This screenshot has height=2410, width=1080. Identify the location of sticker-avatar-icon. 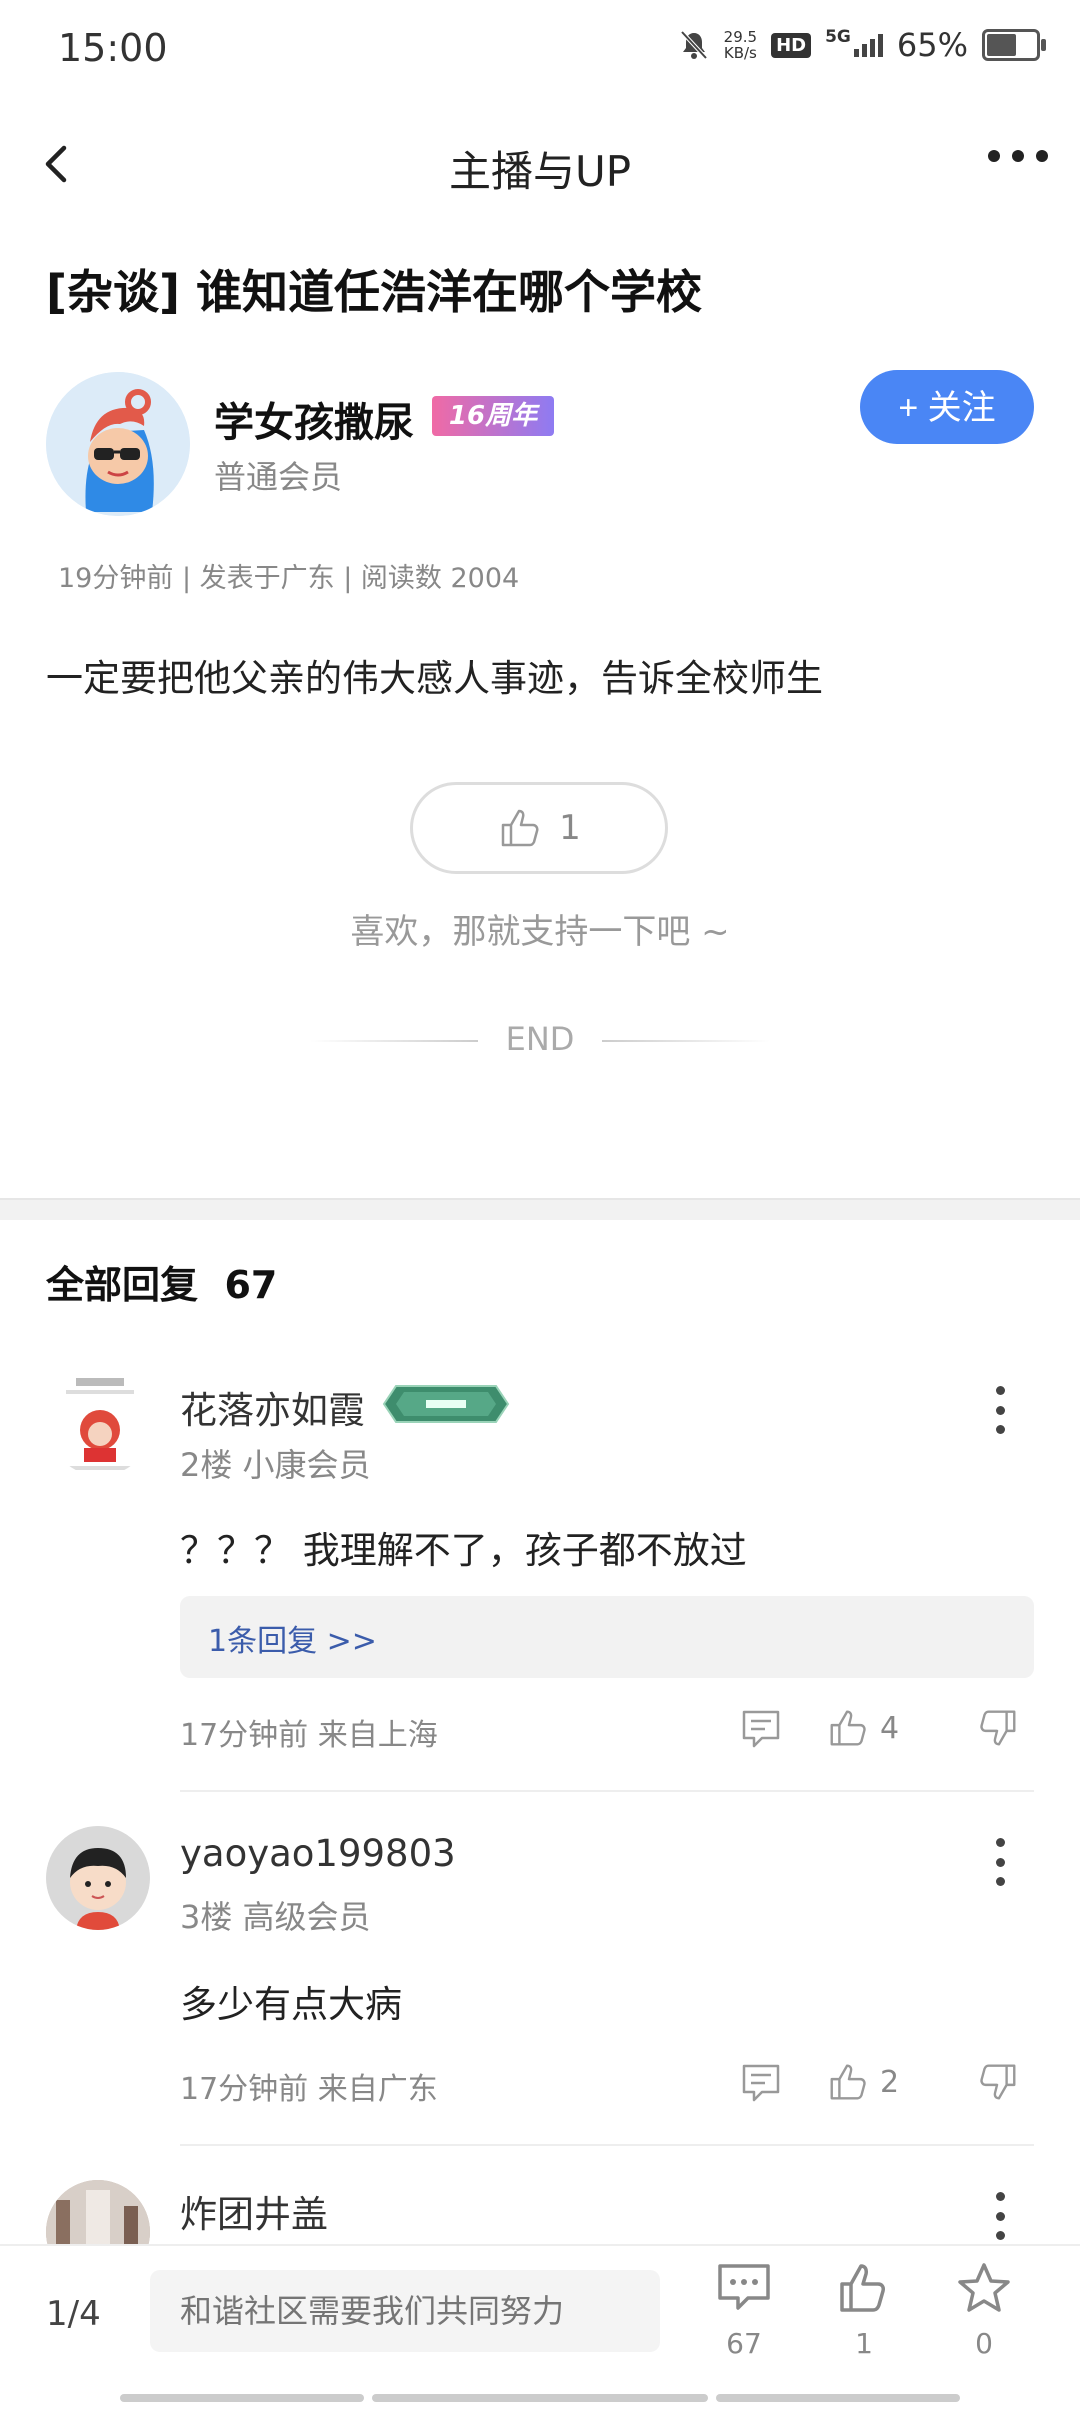
(100, 1424).